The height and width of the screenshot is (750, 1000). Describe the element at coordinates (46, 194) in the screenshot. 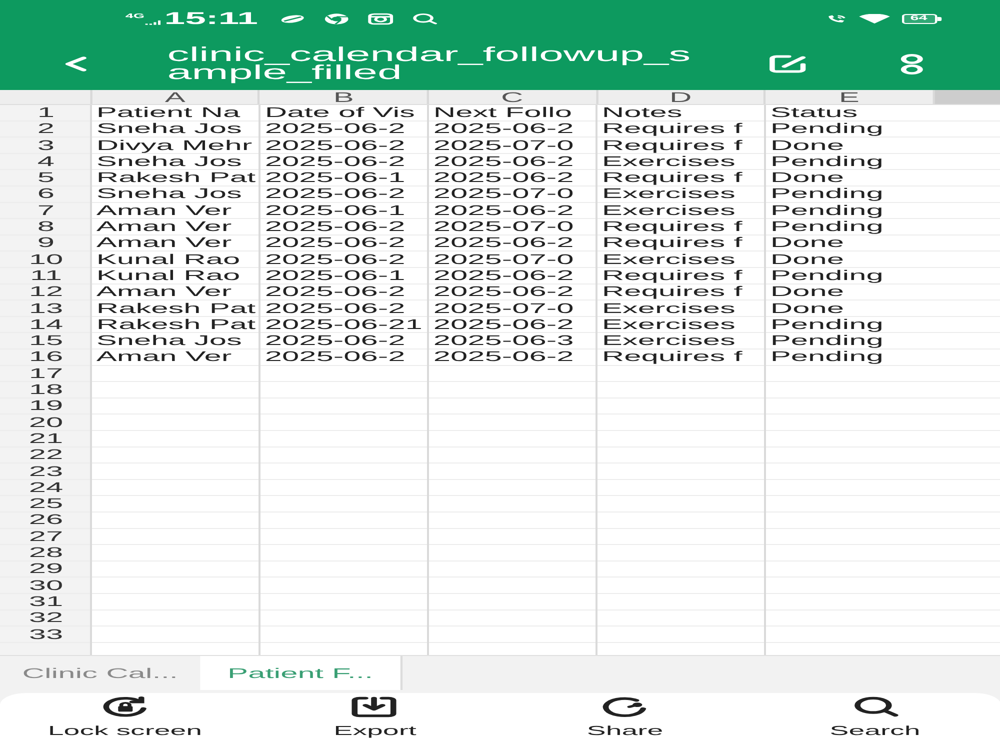

I see `row-number: 6` at that location.